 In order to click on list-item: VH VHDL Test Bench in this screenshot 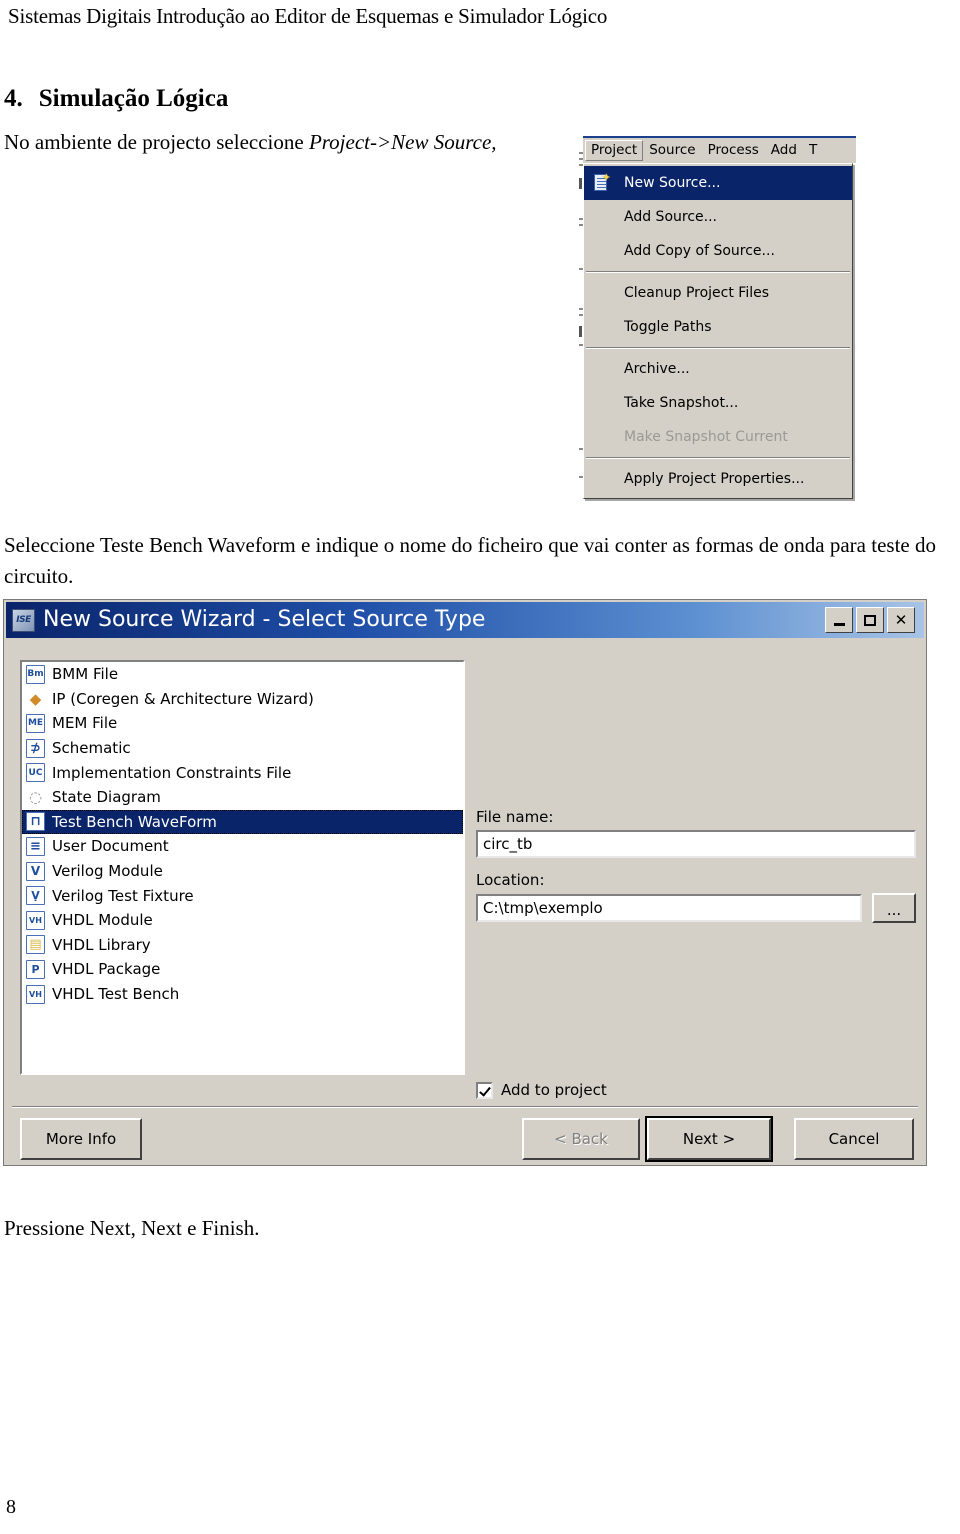, I will do `click(242, 994)`.